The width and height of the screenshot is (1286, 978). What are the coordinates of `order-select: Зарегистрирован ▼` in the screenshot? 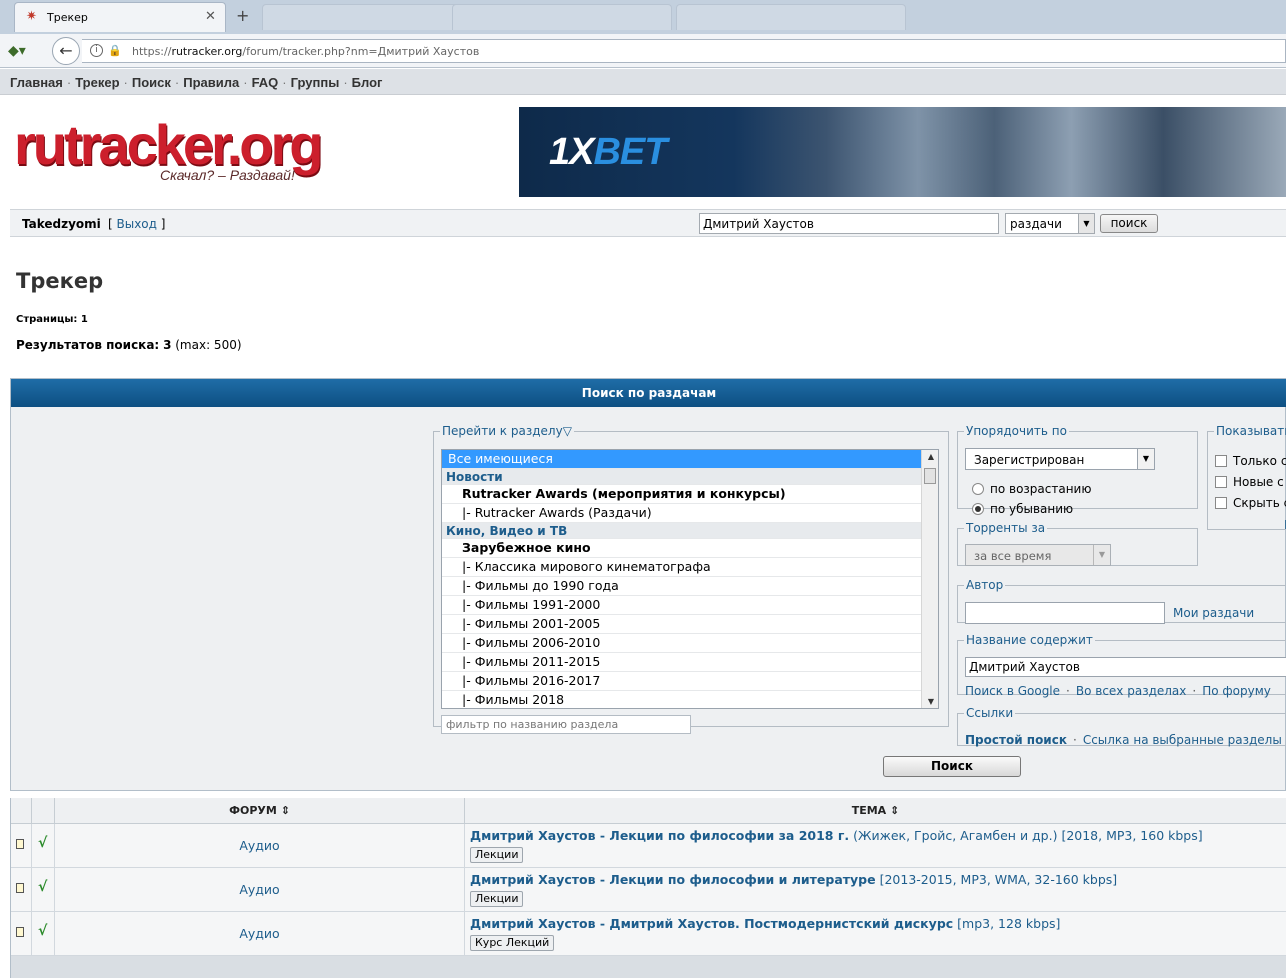 It's located at (1060, 459).